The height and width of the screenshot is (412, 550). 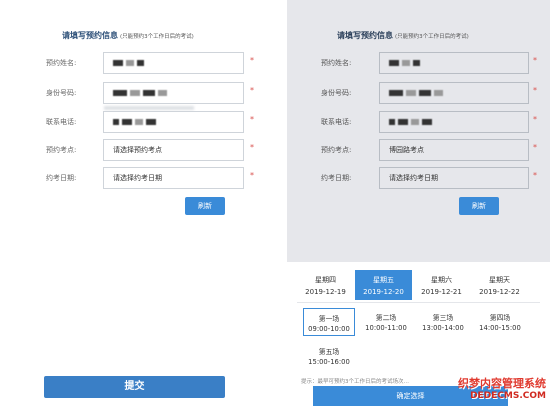 I want to click on slot-4: 第四场 14:00-15:00, so click(x=500, y=322).